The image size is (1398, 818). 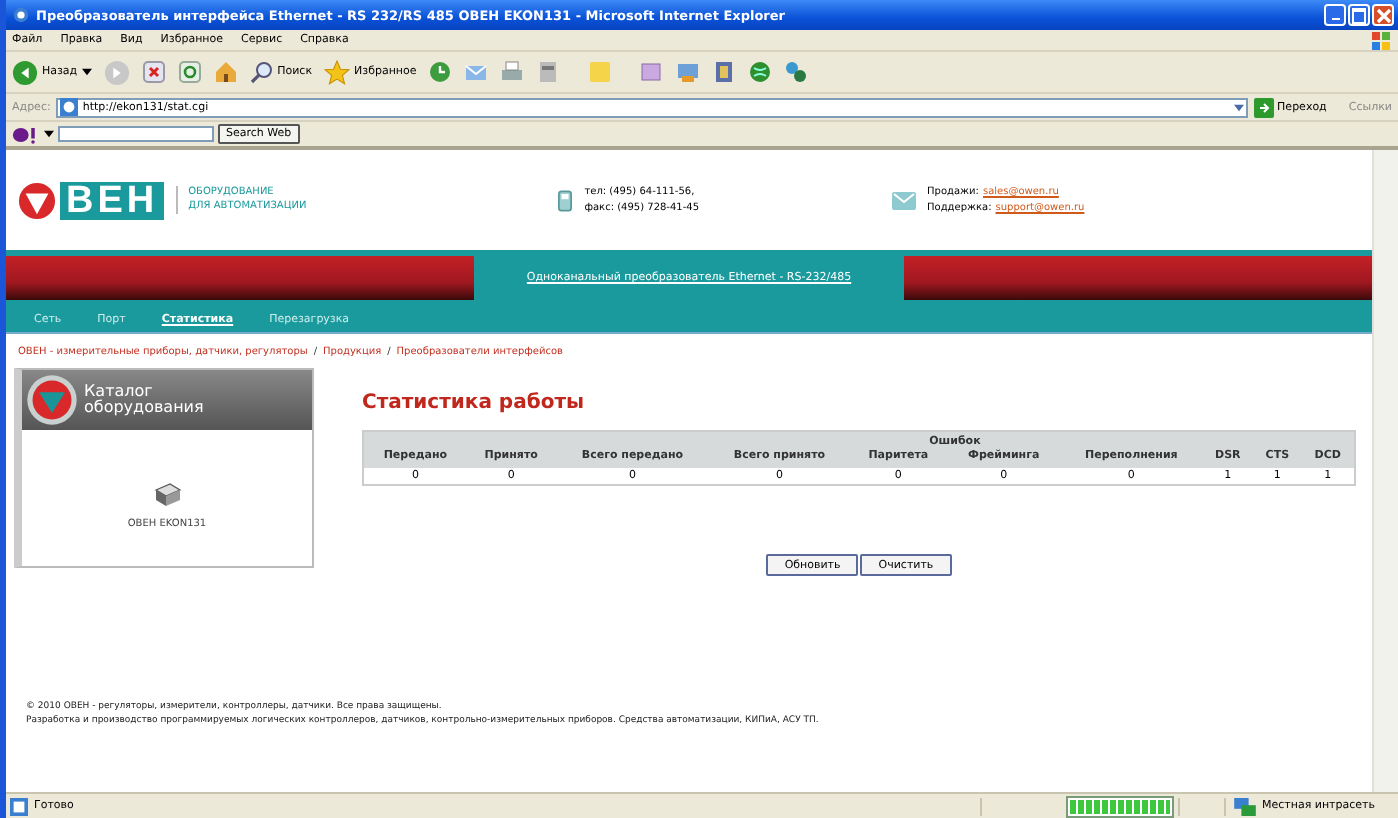 What do you see at coordinates (189, 72) in the screenshot?
I see `refresh-icon` at bounding box center [189, 72].